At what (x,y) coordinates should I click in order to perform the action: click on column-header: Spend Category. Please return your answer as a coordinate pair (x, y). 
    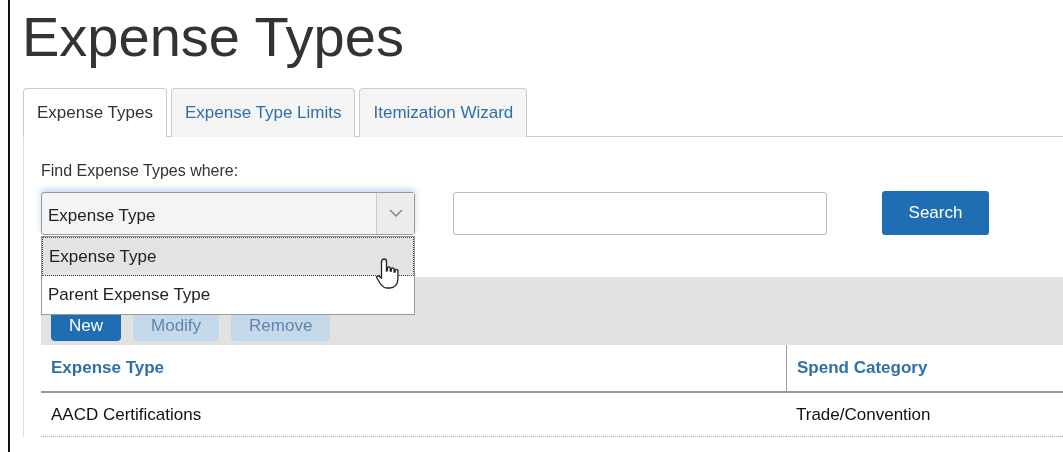
    Looking at the image, I should click on (924, 369).